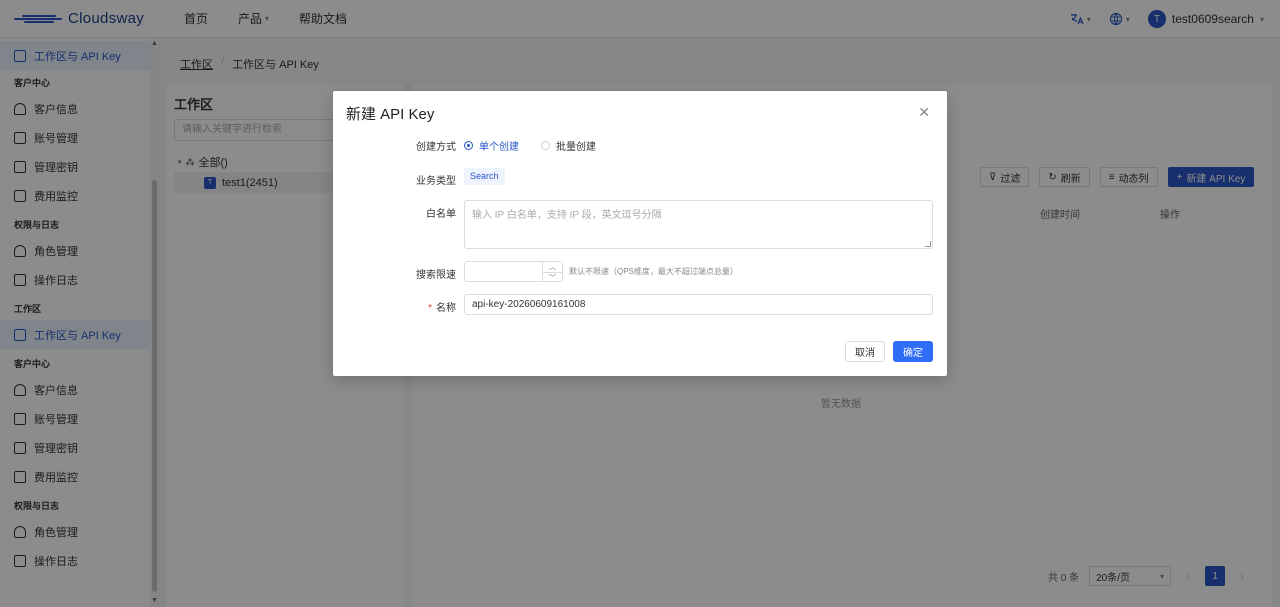 This screenshot has height=607, width=1280. I want to click on rate-hint: 默认不限速（QPS维度，最大不超过端点总量）, so click(653, 271).